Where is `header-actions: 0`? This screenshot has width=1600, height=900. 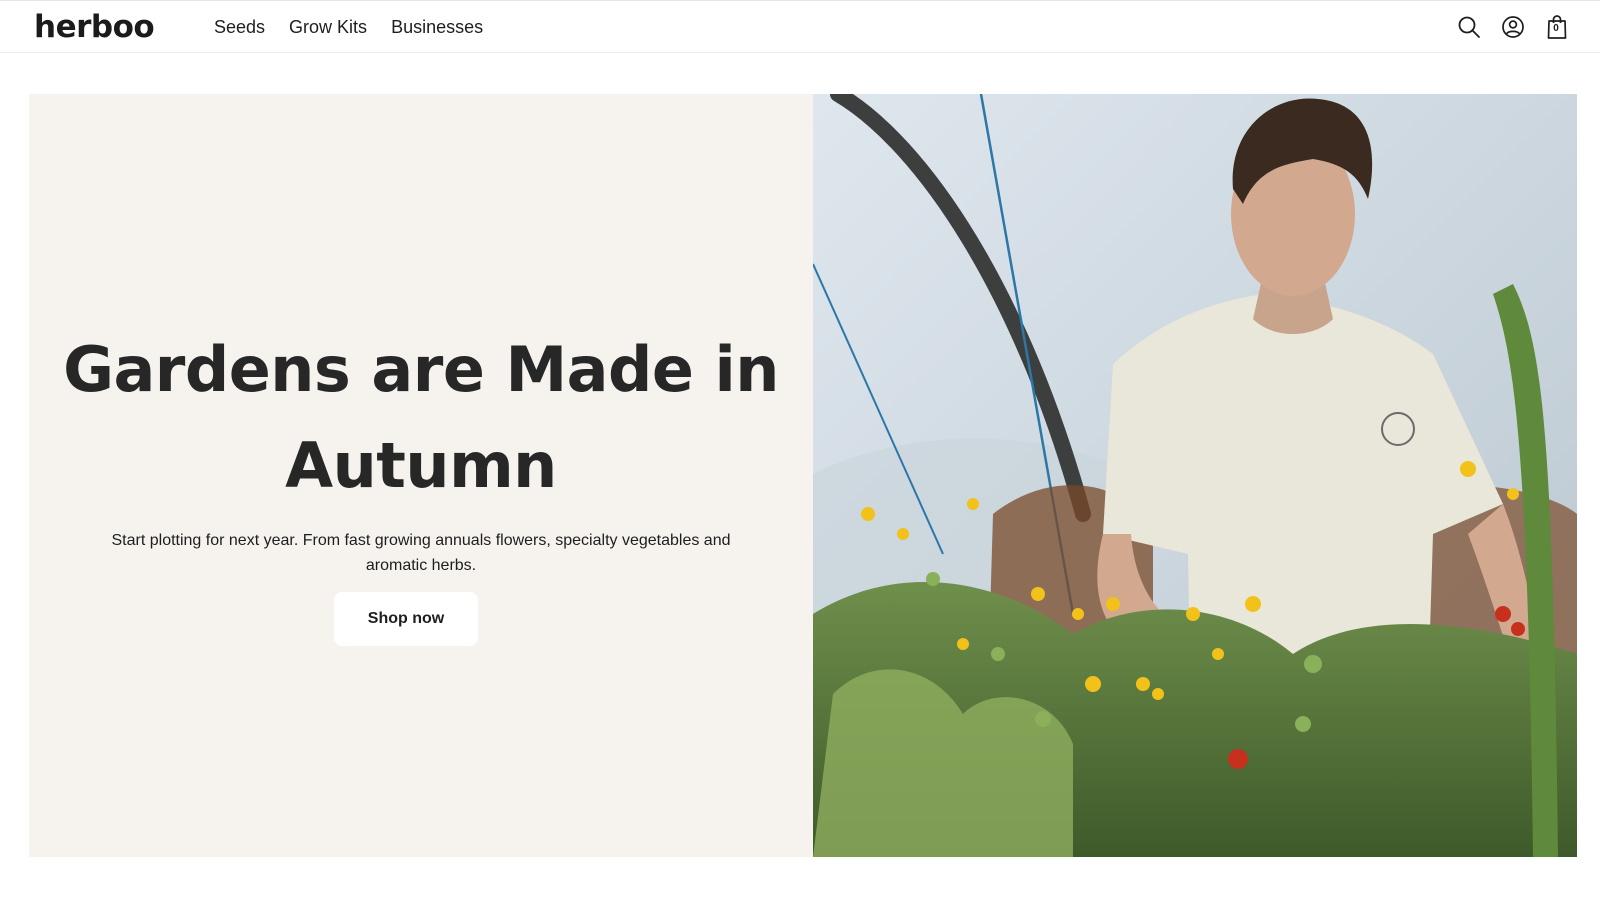
header-actions: 0 is located at coordinates (1513, 27).